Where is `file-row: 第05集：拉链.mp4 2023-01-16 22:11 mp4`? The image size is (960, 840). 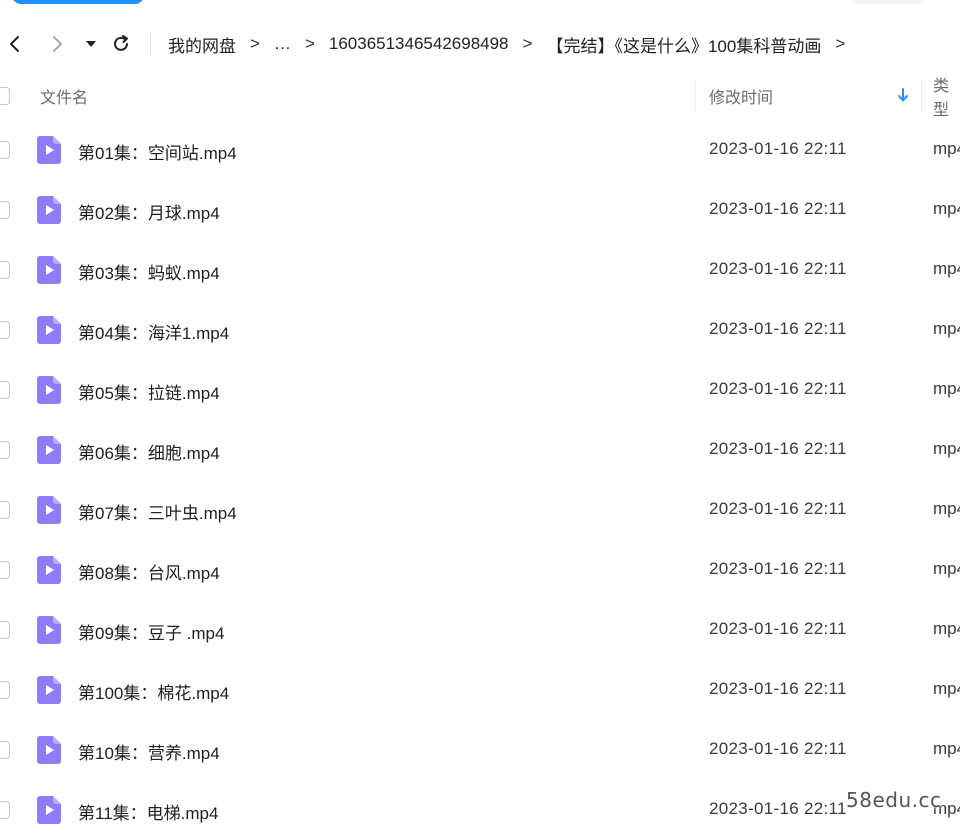
file-row: 第05集：拉链.mp4 2023-01-16 22:11 mp4 is located at coordinates (480, 390).